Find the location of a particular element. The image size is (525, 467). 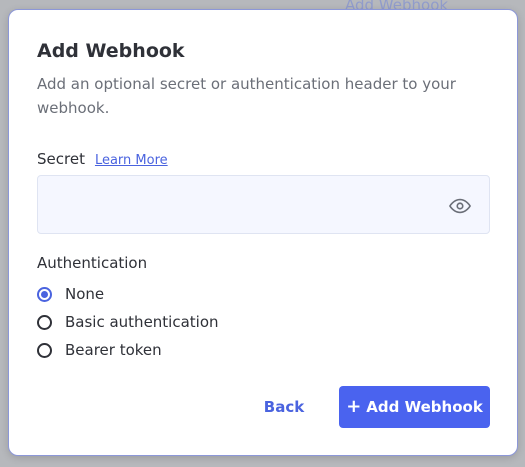

add-webhook-button-label: Add Webhook is located at coordinates (424, 407).